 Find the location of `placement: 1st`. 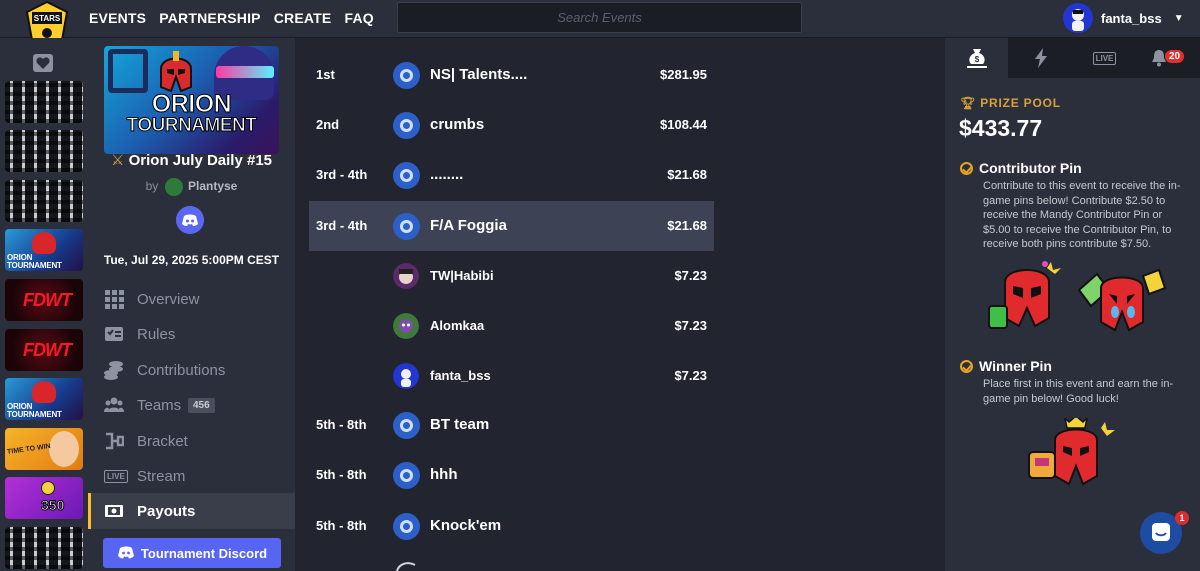

placement: 1st is located at coordinates (325, 74).